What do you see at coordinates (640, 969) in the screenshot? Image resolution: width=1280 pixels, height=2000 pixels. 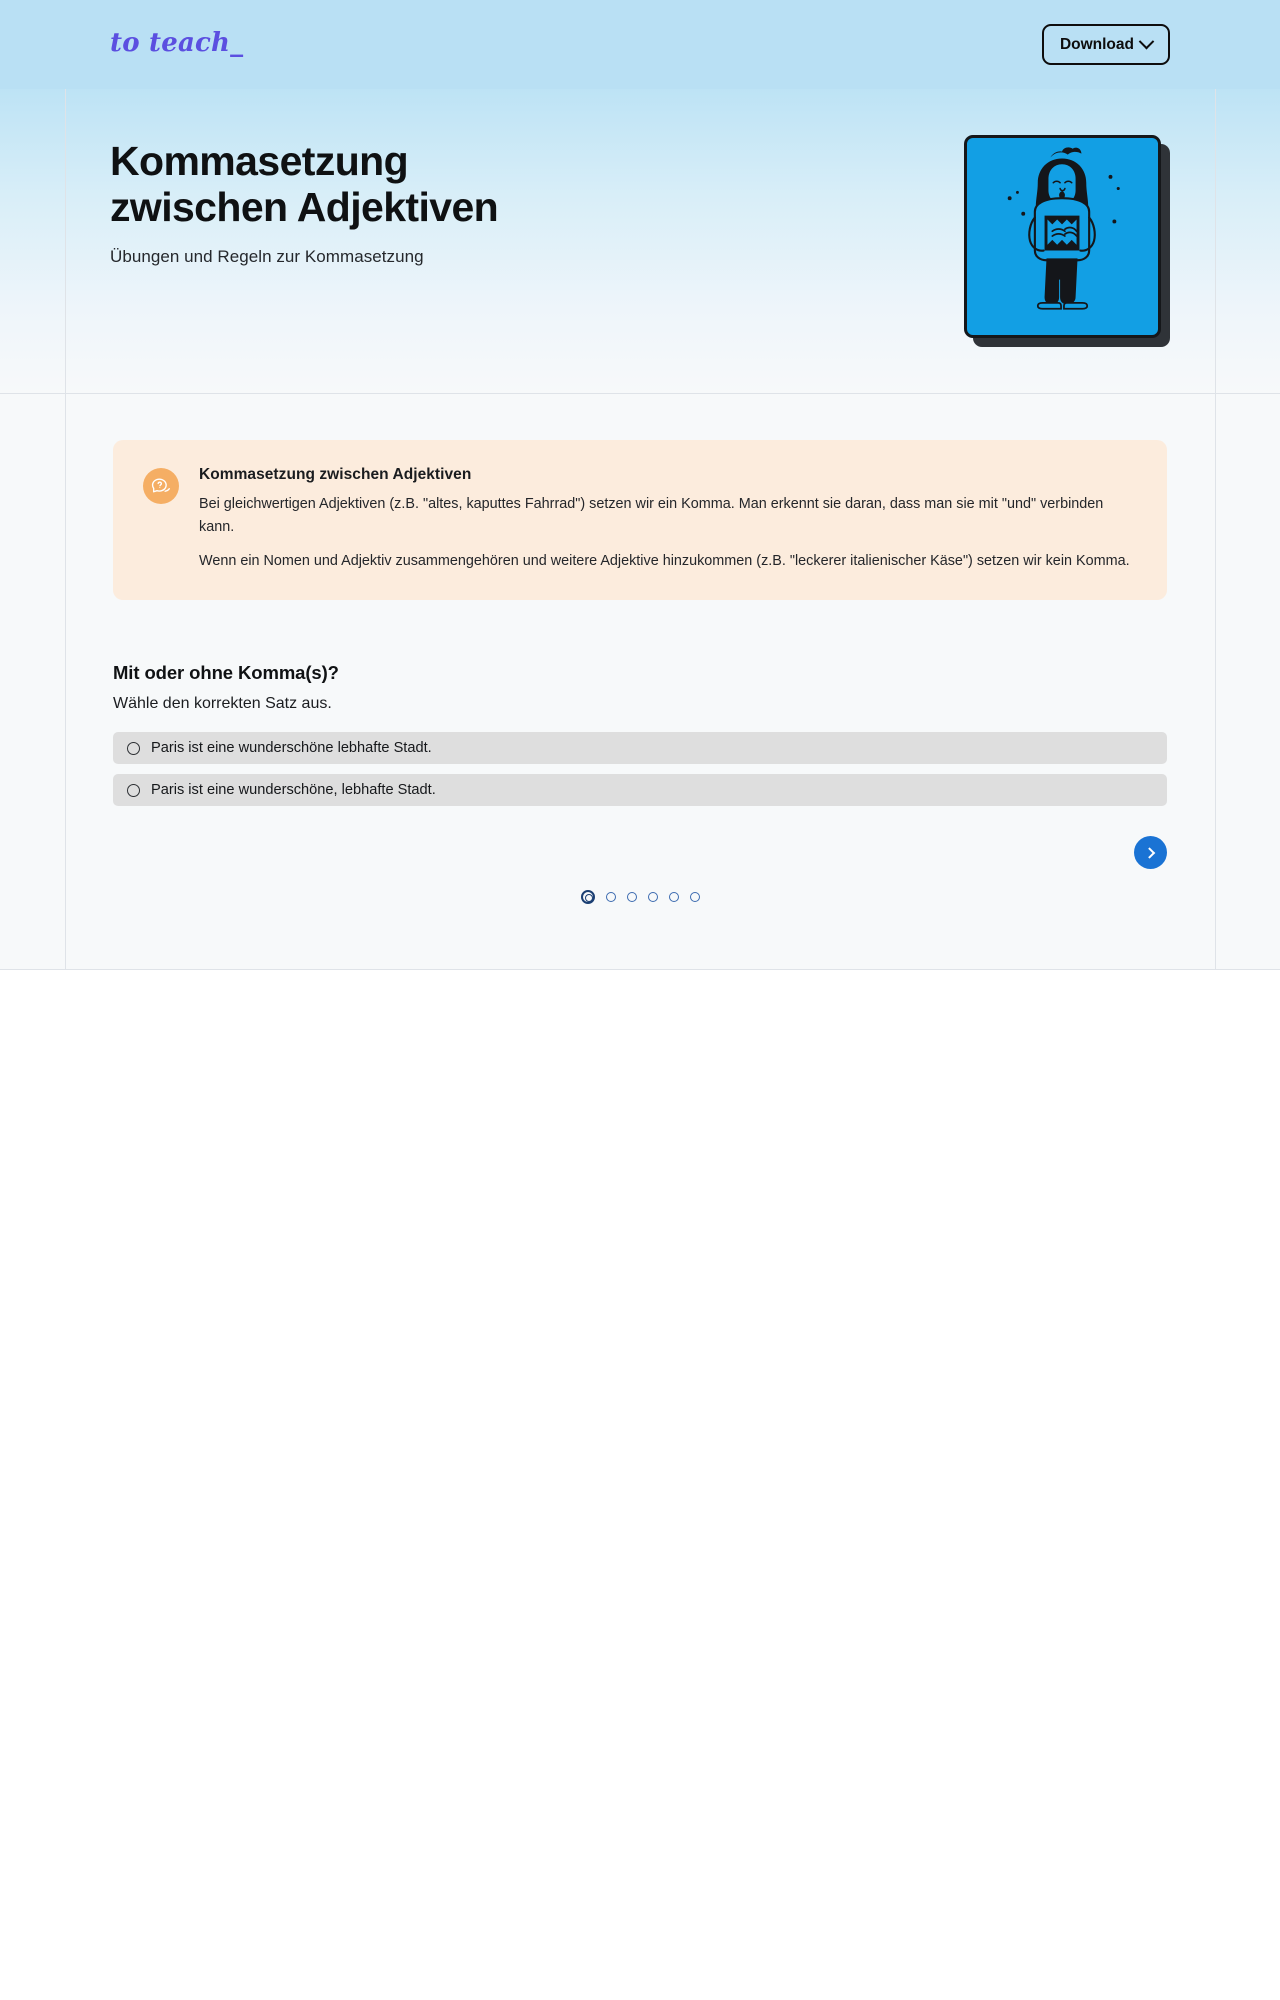 I see `guide-line-footer` at bounding box center [640, 969].